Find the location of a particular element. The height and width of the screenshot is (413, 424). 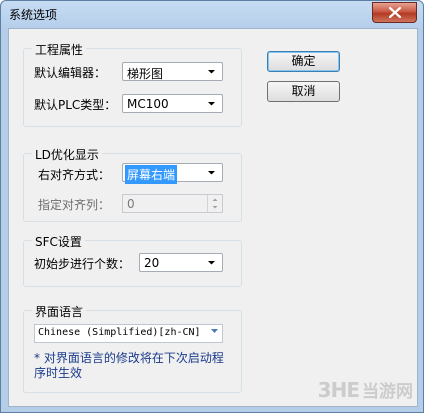

language-select: Chinese (Simplified)[zh-CN] is located at coordinates (128, 333).